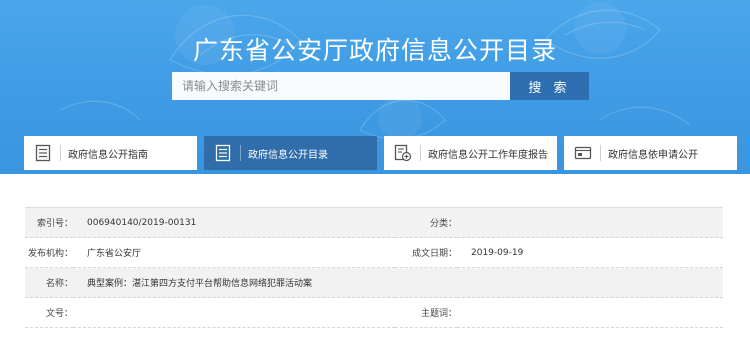 Image resolution: width=750 pixels, height=352 pixels. What do you see at coordinates (49, 312) in the screenshot?
I see `doc-no-label: 文号：` at bounding box center [49, 312].